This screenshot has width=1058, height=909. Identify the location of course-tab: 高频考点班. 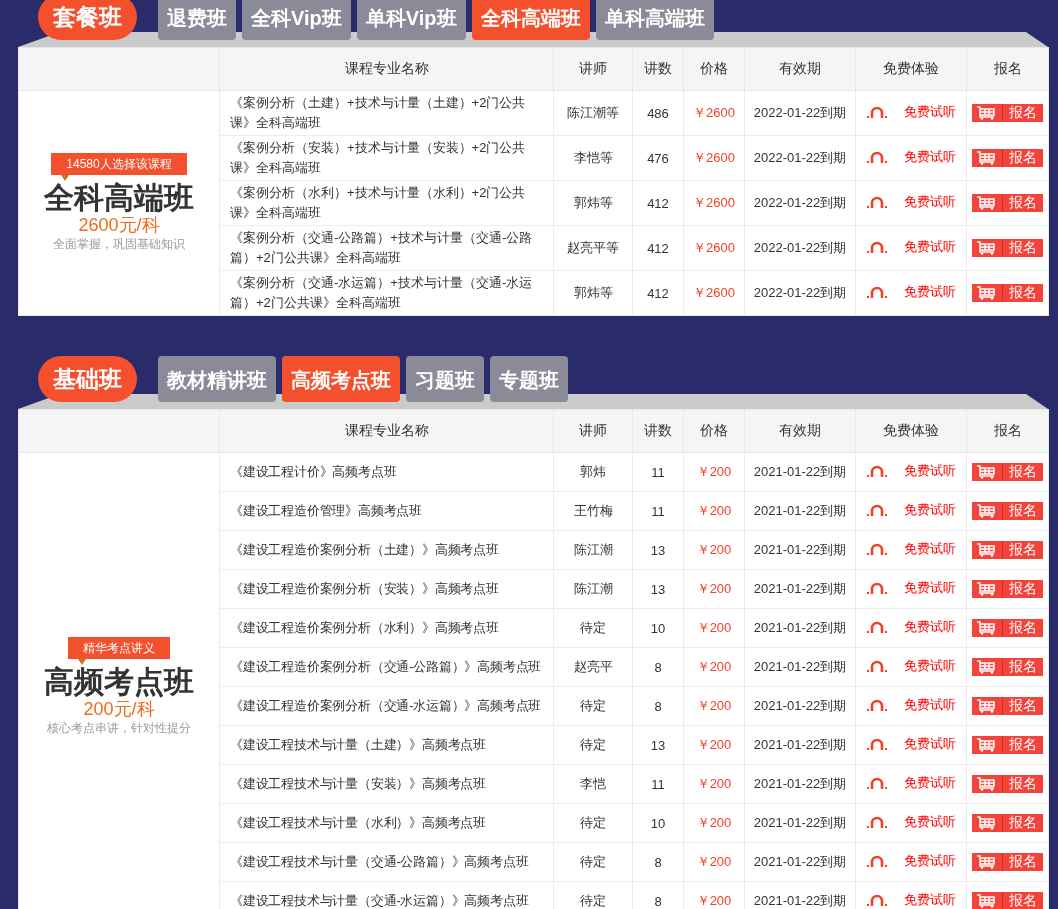
(341, 379).